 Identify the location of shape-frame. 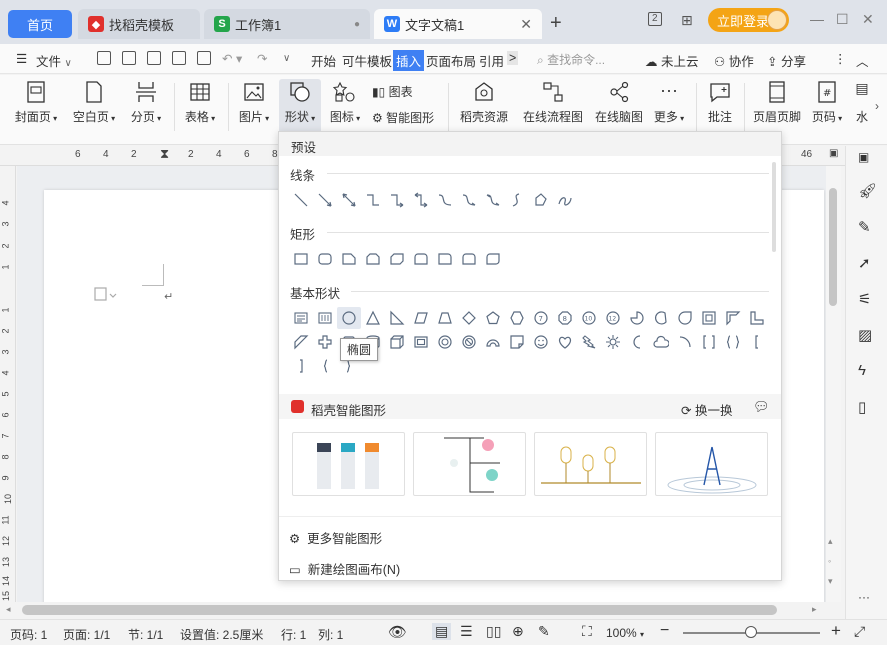
(709, 318).